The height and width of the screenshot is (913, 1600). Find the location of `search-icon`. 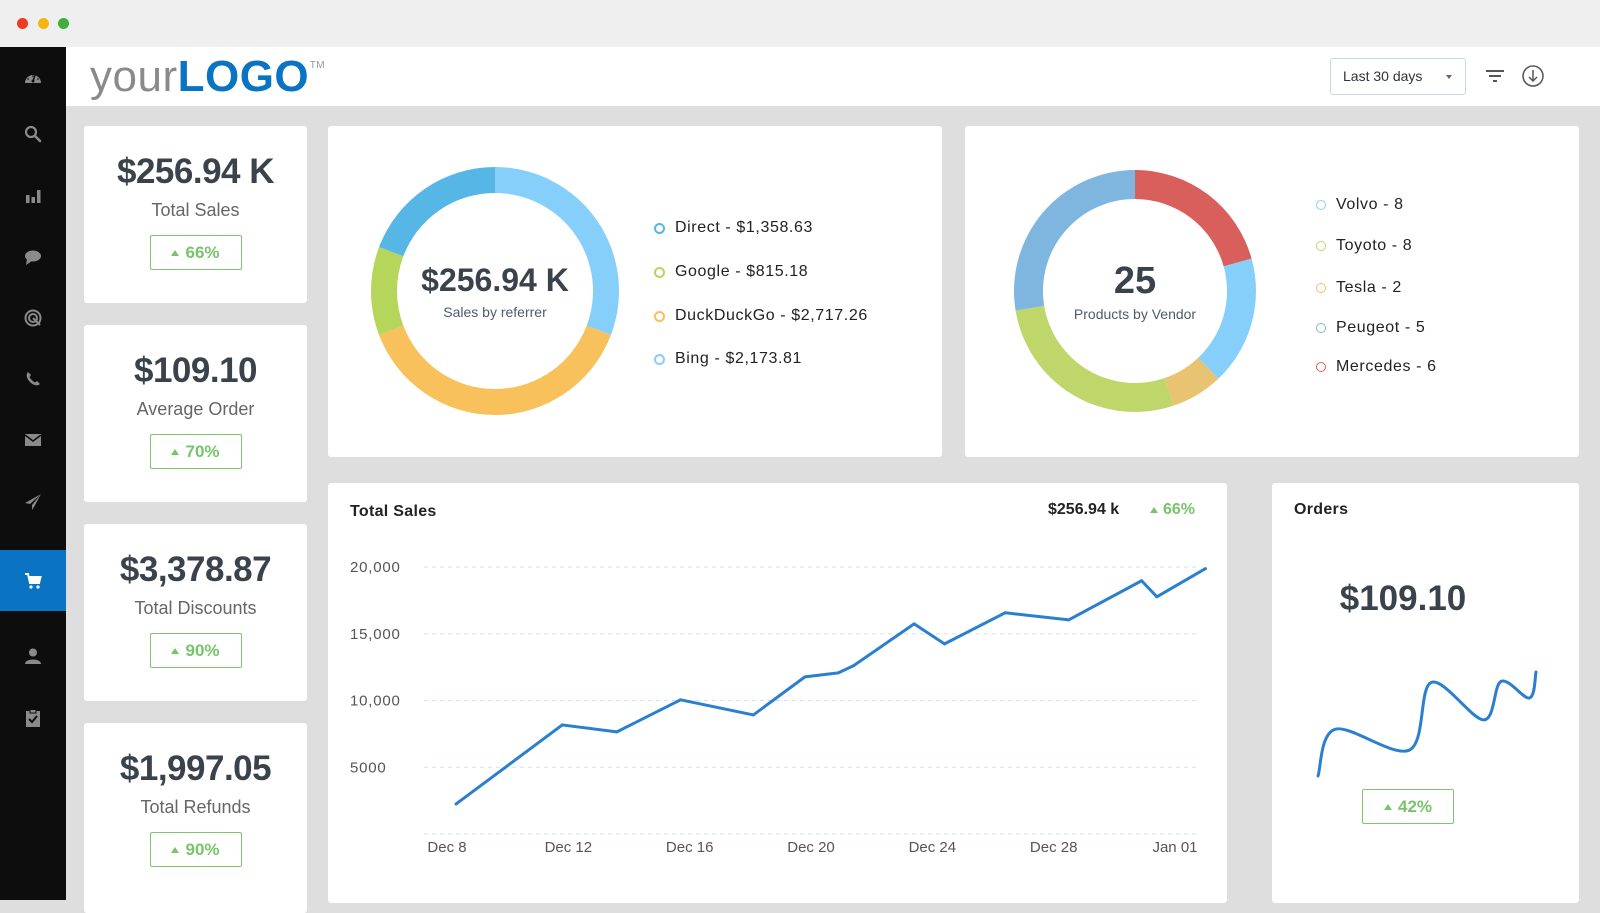

search-icon is located at coordinates (33, 133).